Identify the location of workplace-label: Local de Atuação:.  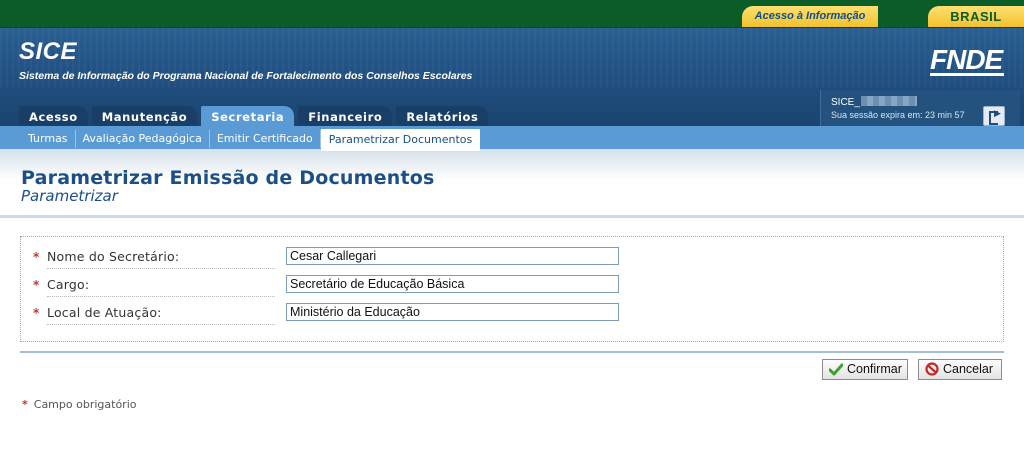
(104, 312).